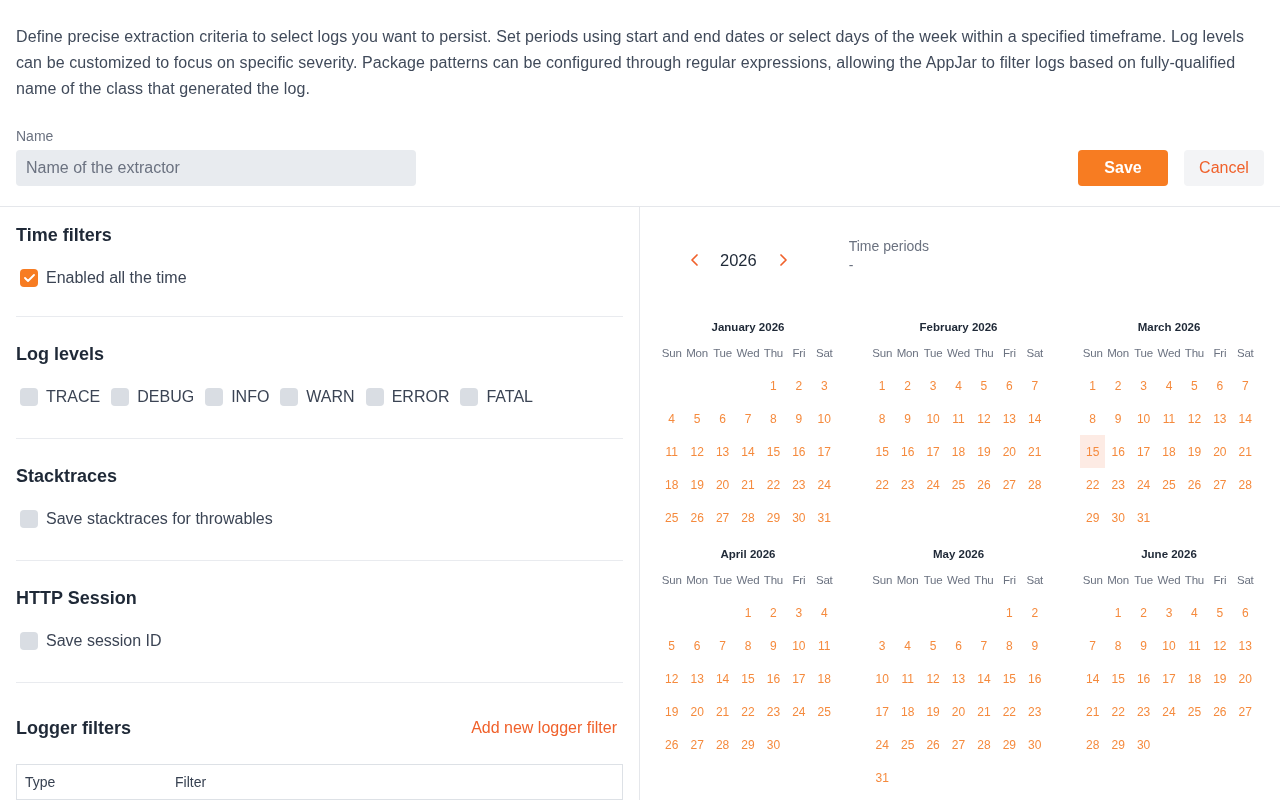 The height and width of the screenshot is (800, 1280). What do you see at coordinates (216, 168) in the screenshot?
I see `name-input-field: Name of the extractor` at bounding box center [216, 168].